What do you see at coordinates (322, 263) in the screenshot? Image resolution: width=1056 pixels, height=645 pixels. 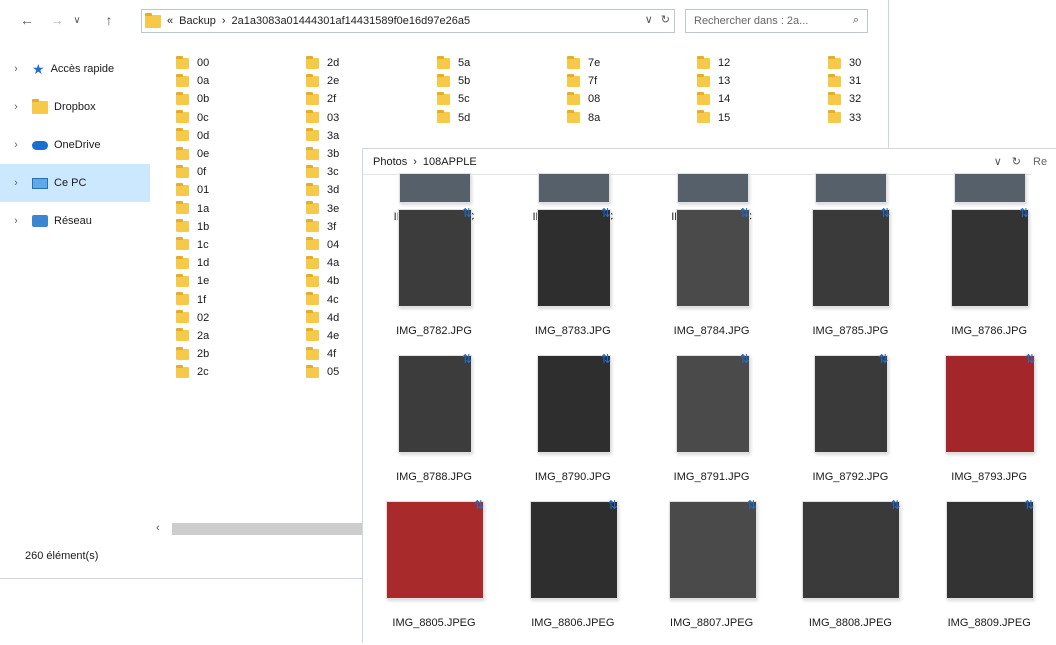 I see `folder-item: 4a` at bounding box center [322, 263].